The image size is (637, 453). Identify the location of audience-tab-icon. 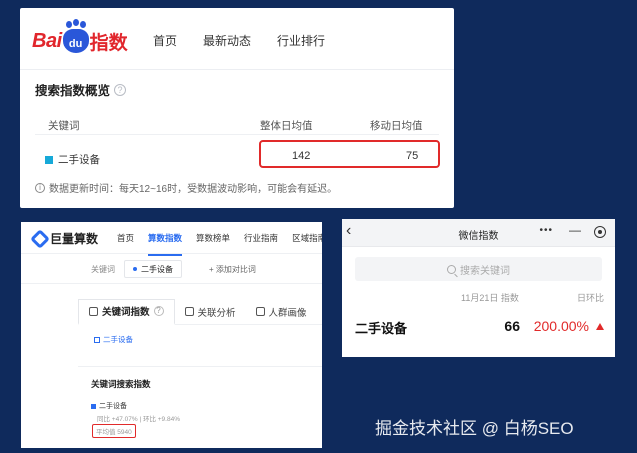
(260, 311).